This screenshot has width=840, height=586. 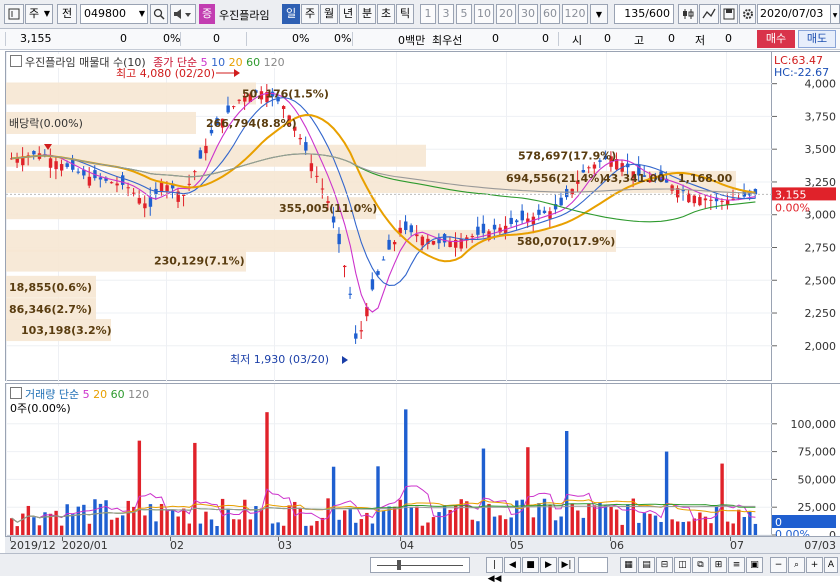 I want to click on chart-icon: ◫, so click(x=682, y=565).